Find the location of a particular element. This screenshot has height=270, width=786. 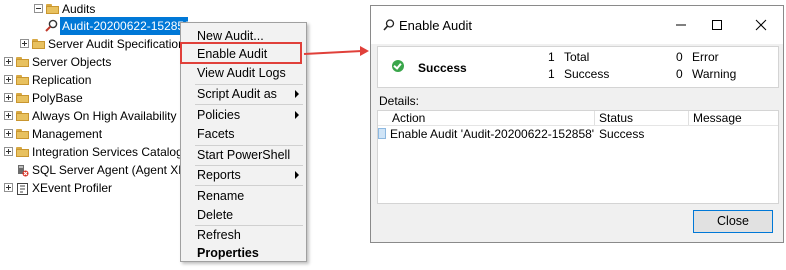

tree-node-label: Audit-20200622-152858 is located at coordinates (124, 26).